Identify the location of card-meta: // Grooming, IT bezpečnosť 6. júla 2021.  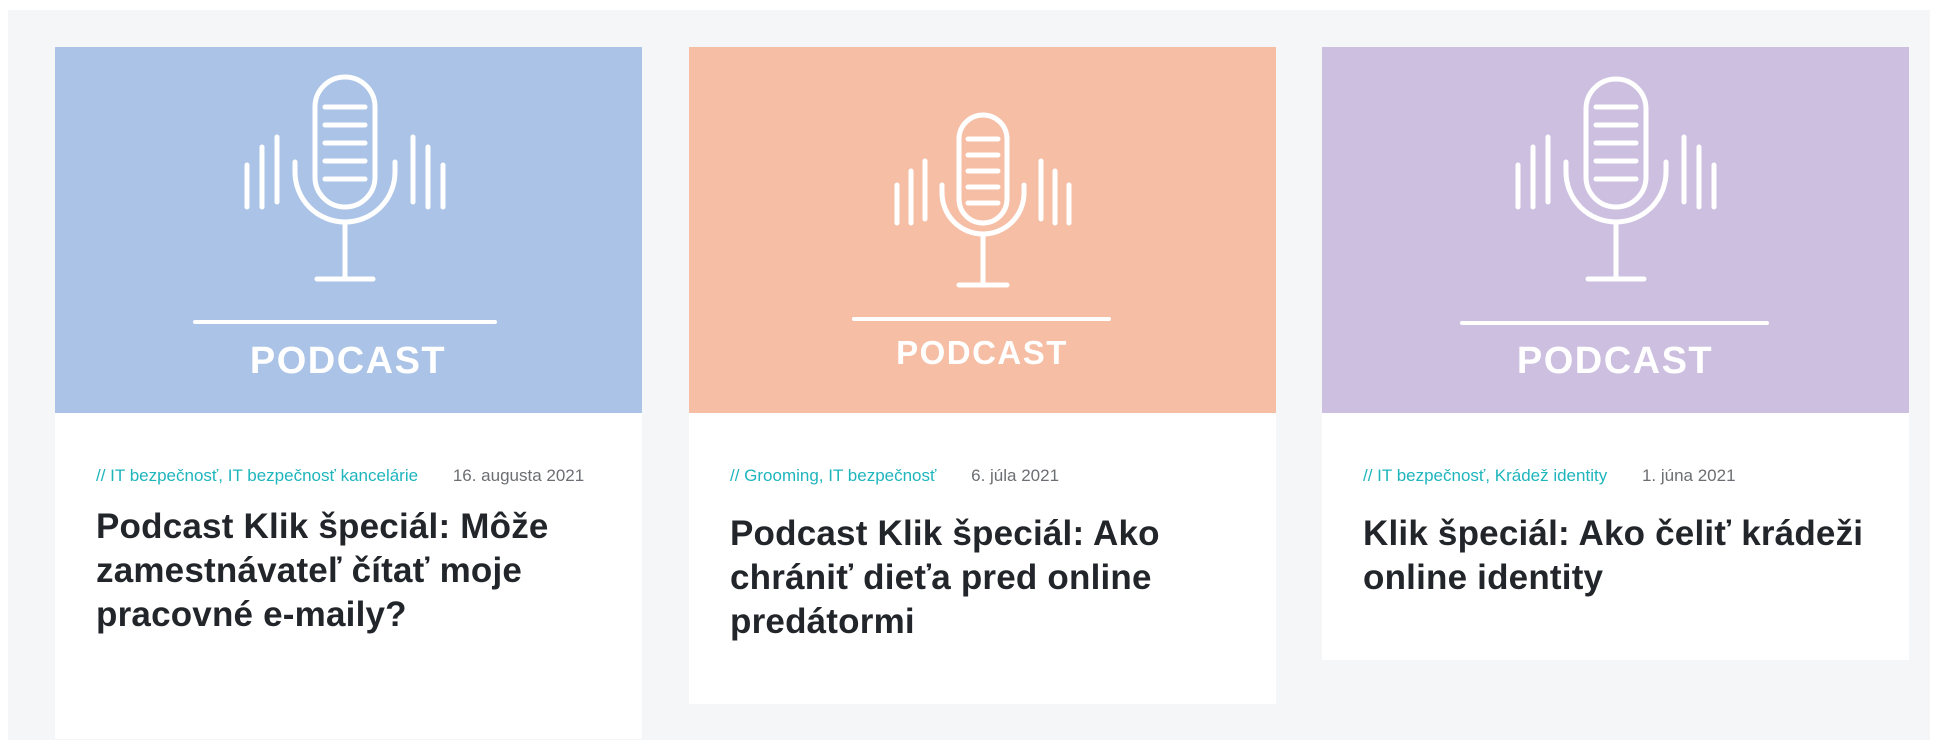
(985, 475).